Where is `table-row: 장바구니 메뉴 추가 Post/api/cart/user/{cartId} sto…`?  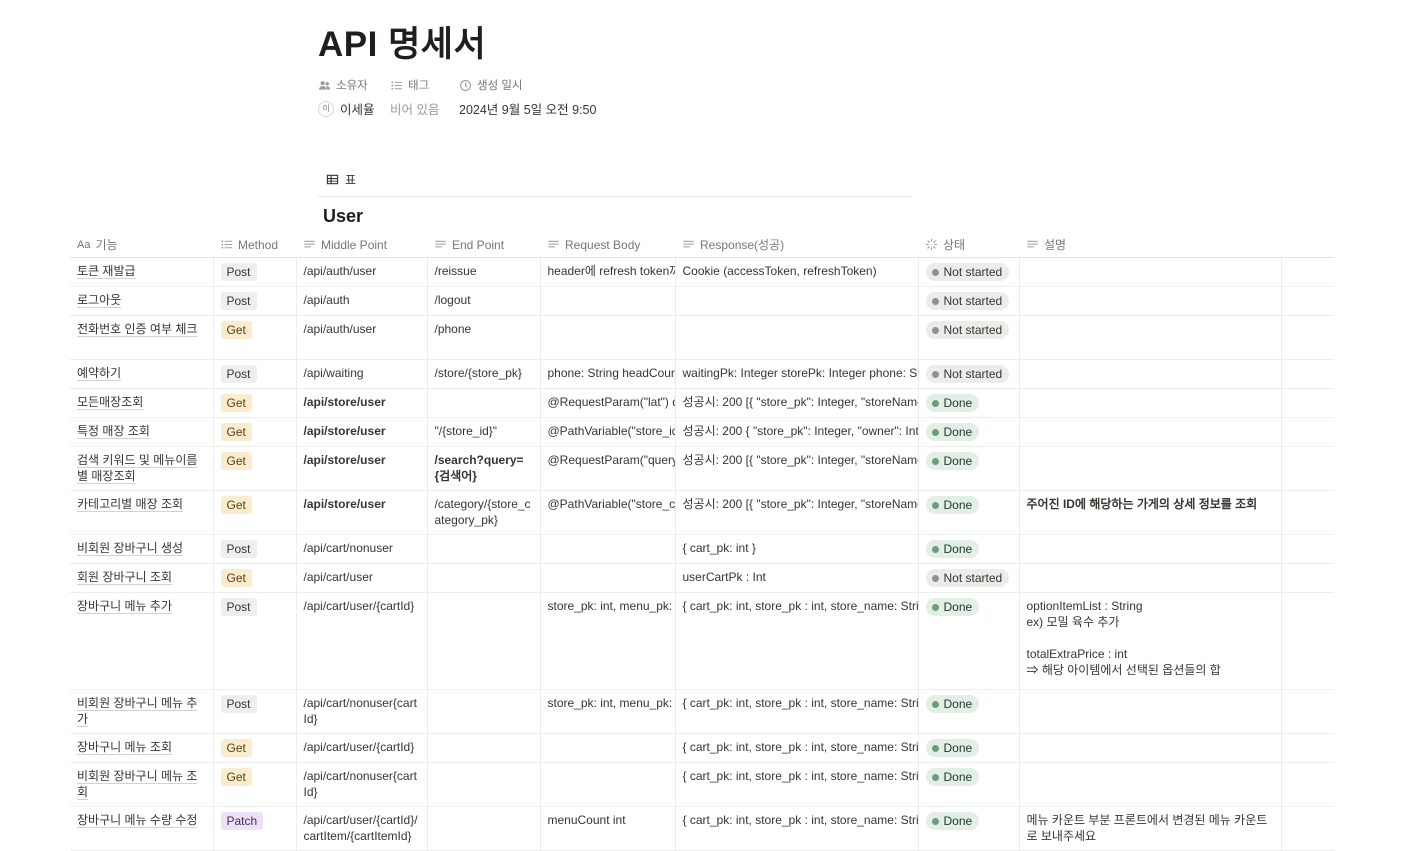
table-row: 장바구니 메뉴 추가 Post/api/cart/user/{cartId} sto… is located at coordinates (702, 641).